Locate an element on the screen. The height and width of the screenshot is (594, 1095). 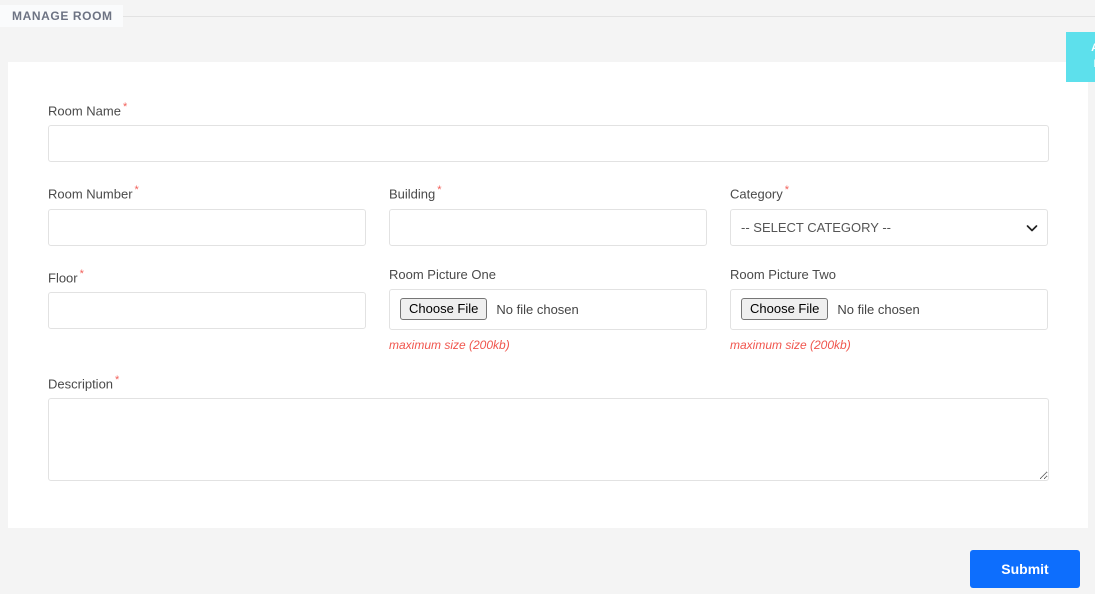
field-room-name: Room Name * is located at coordinates (548, 131).